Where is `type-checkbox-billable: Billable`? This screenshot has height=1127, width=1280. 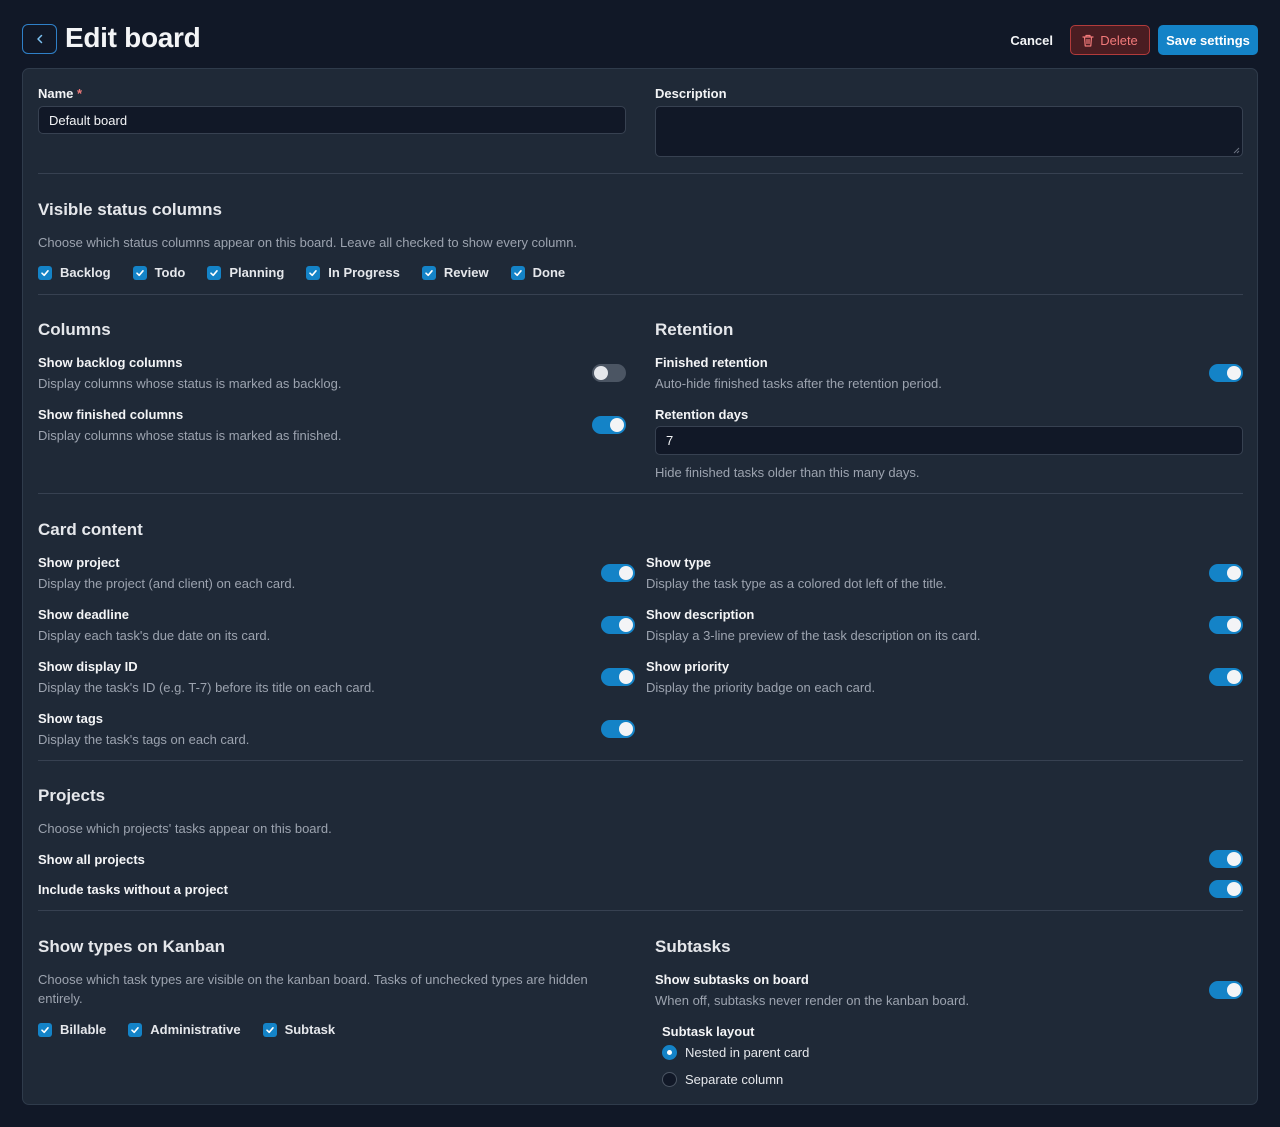
type-checkbox-billable: Billable is located at coordinates (72, 1029).